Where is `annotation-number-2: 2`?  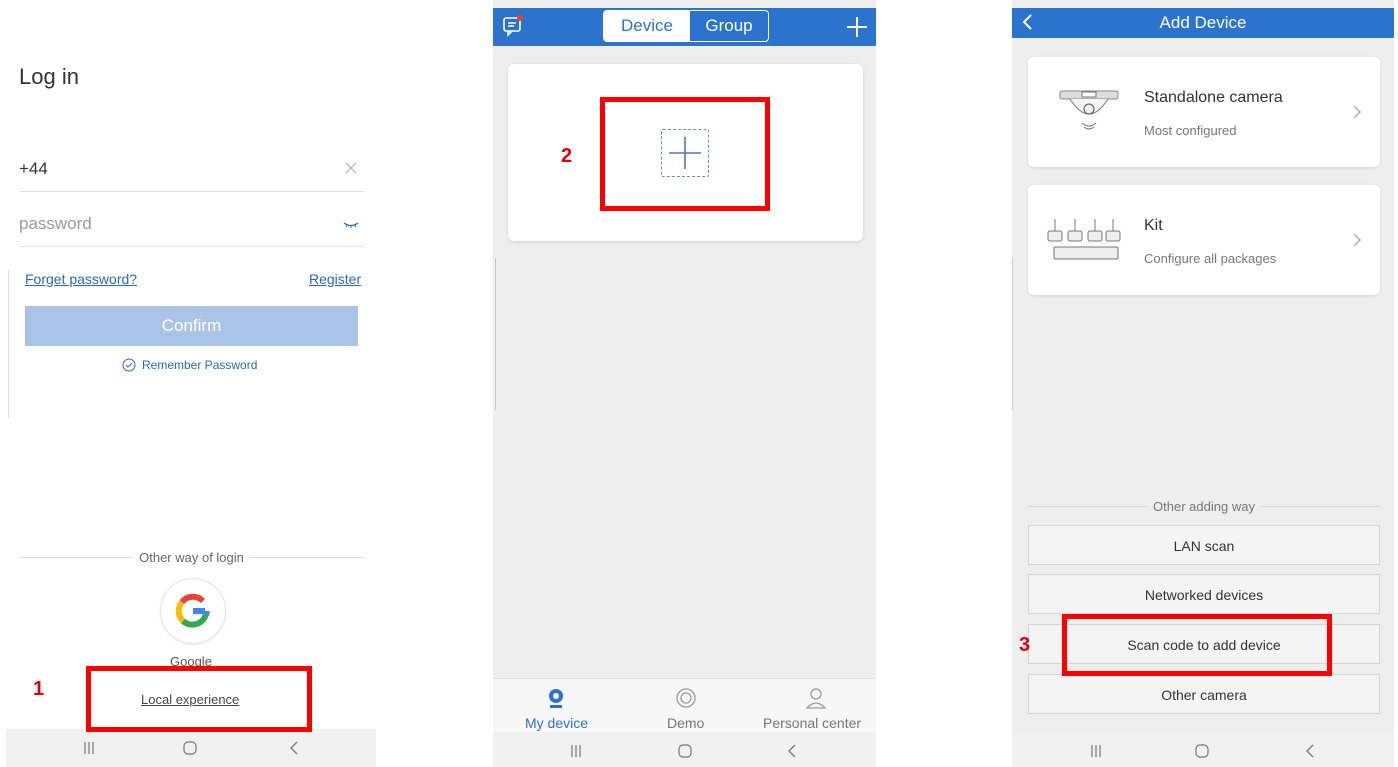
annotation-number-2: 2 is located at coordinates (567, 156).